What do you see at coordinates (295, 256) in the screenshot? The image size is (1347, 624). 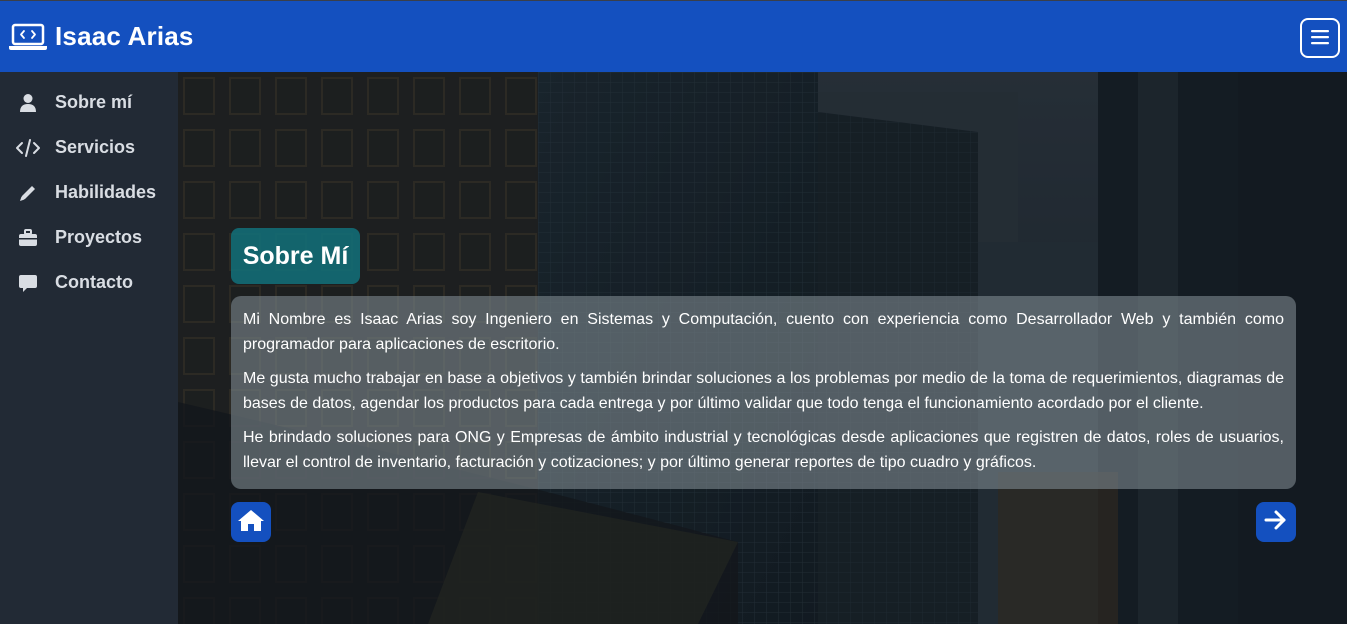 I see `section-title: Sobre Mí` at bounding box center [295, 256].